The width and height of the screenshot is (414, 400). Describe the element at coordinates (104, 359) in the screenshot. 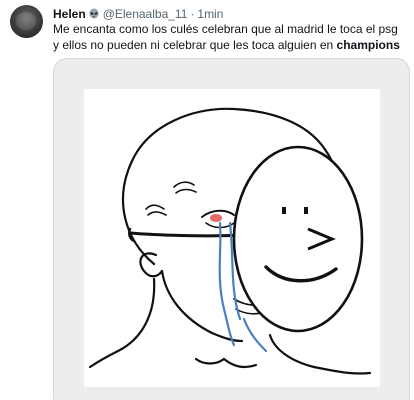

I see `shoulder-left` at that location.